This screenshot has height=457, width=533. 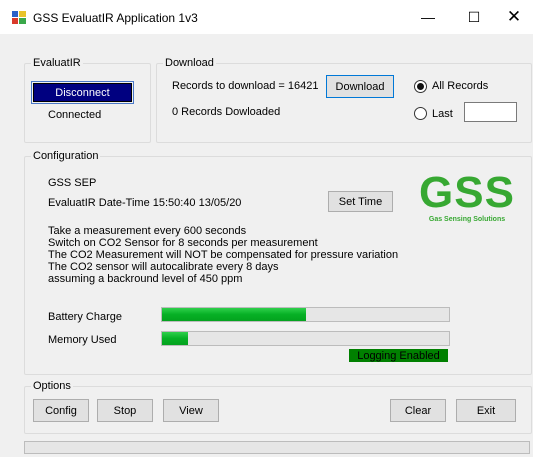 What do you see at coordinates (245, 86) in the screenshot?
I see `records-to-download: Records to download = 16421` at bounding box center [245, 86].